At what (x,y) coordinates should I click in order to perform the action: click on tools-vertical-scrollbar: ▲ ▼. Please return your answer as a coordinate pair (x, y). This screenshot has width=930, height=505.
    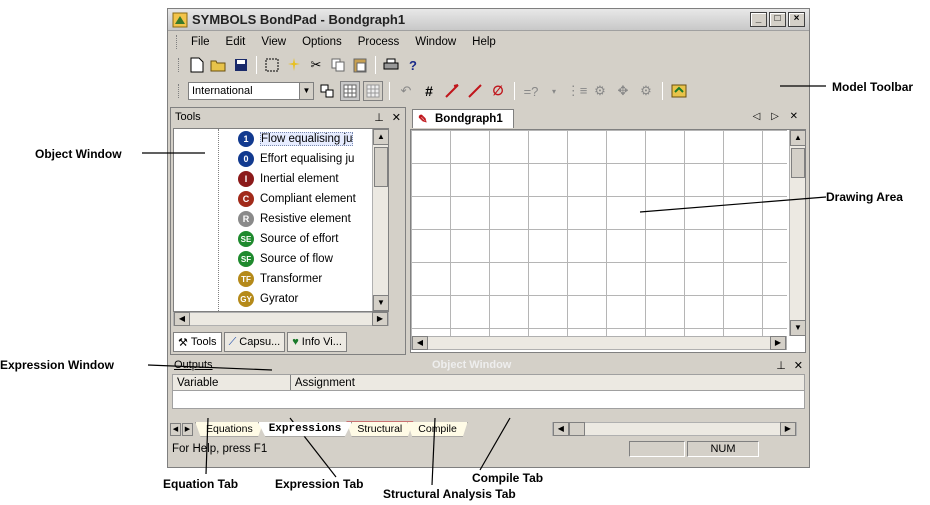
    Looking at the image, I should click on (380, 220).